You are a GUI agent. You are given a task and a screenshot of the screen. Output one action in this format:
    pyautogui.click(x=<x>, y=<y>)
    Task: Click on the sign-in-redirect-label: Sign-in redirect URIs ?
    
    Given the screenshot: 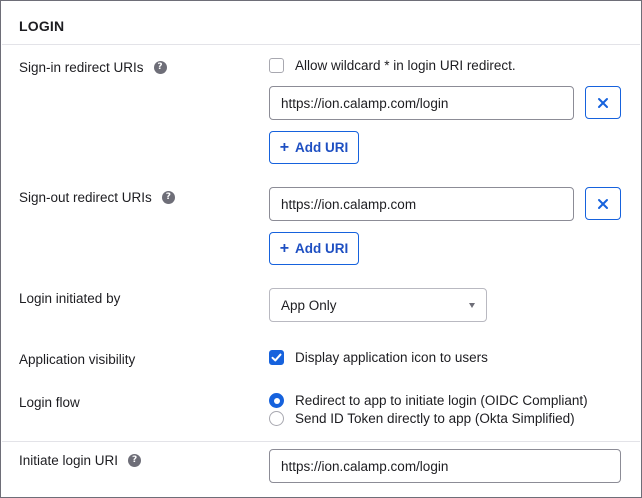 What is the action you would take?
    pyautogui.click(x=93, y=67)
    